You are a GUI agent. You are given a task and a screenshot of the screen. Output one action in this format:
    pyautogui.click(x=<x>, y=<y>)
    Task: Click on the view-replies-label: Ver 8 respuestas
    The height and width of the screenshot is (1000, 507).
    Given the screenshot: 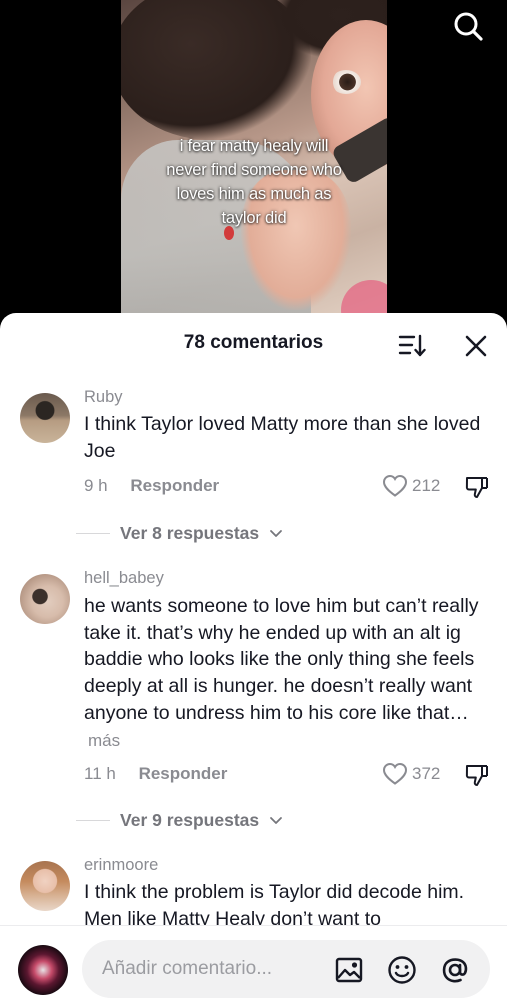 What is the action you would take?
    pyautogui.click(x=190, y=533)
    